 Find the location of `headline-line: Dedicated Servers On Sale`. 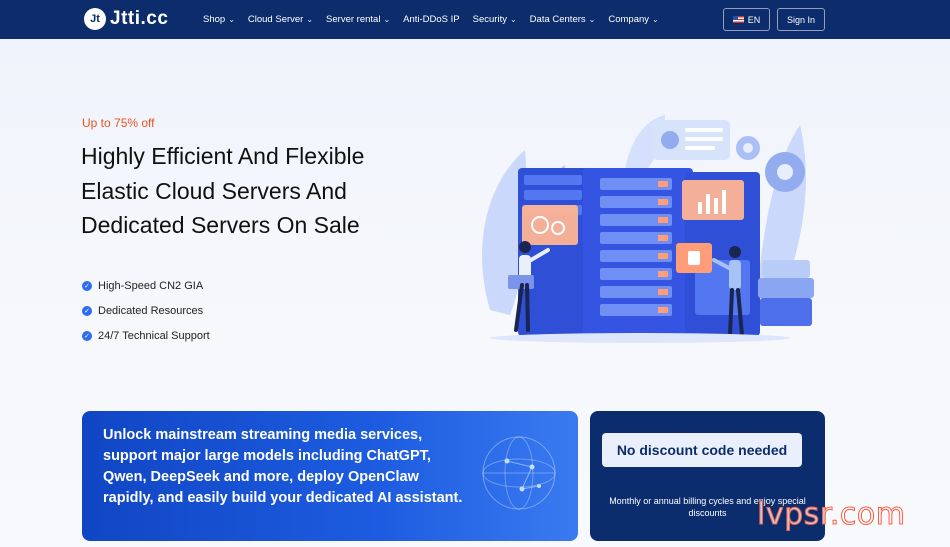

headline-line: Dedicated Servers On Sale is located at coordinates (220, 225).